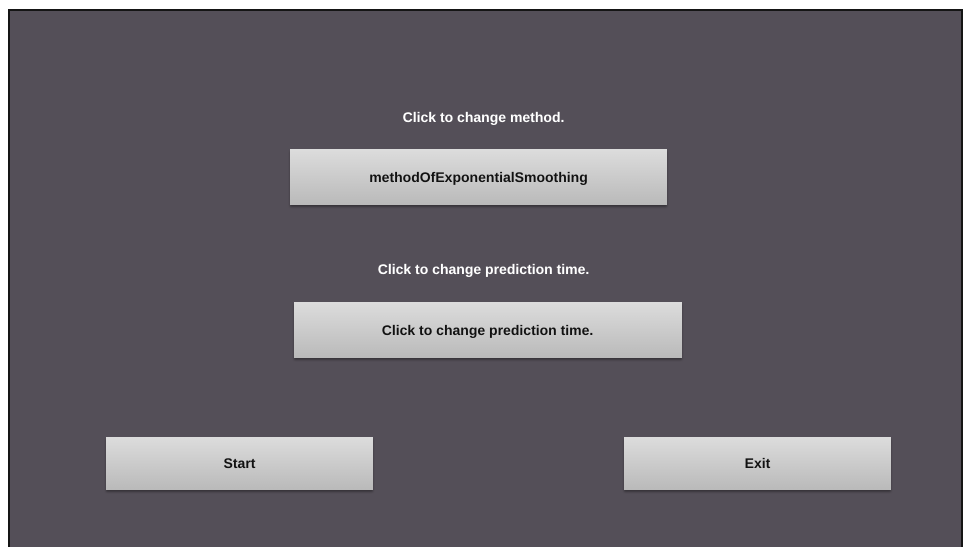 The height and width of the screenshot is (547, 965). I want to click on prediction-time-label: Click to change prediction time., so click(484, 269).